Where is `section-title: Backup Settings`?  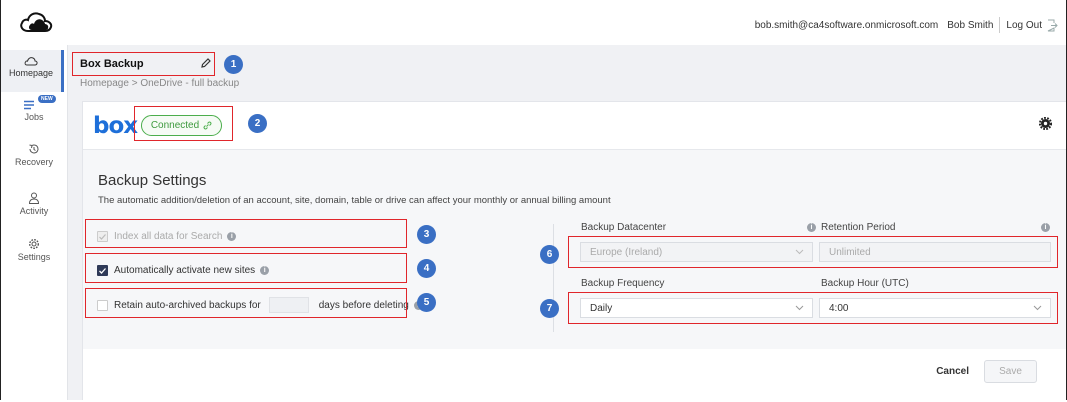
section-title: Backup Settings is located at coordinates (152, 180).